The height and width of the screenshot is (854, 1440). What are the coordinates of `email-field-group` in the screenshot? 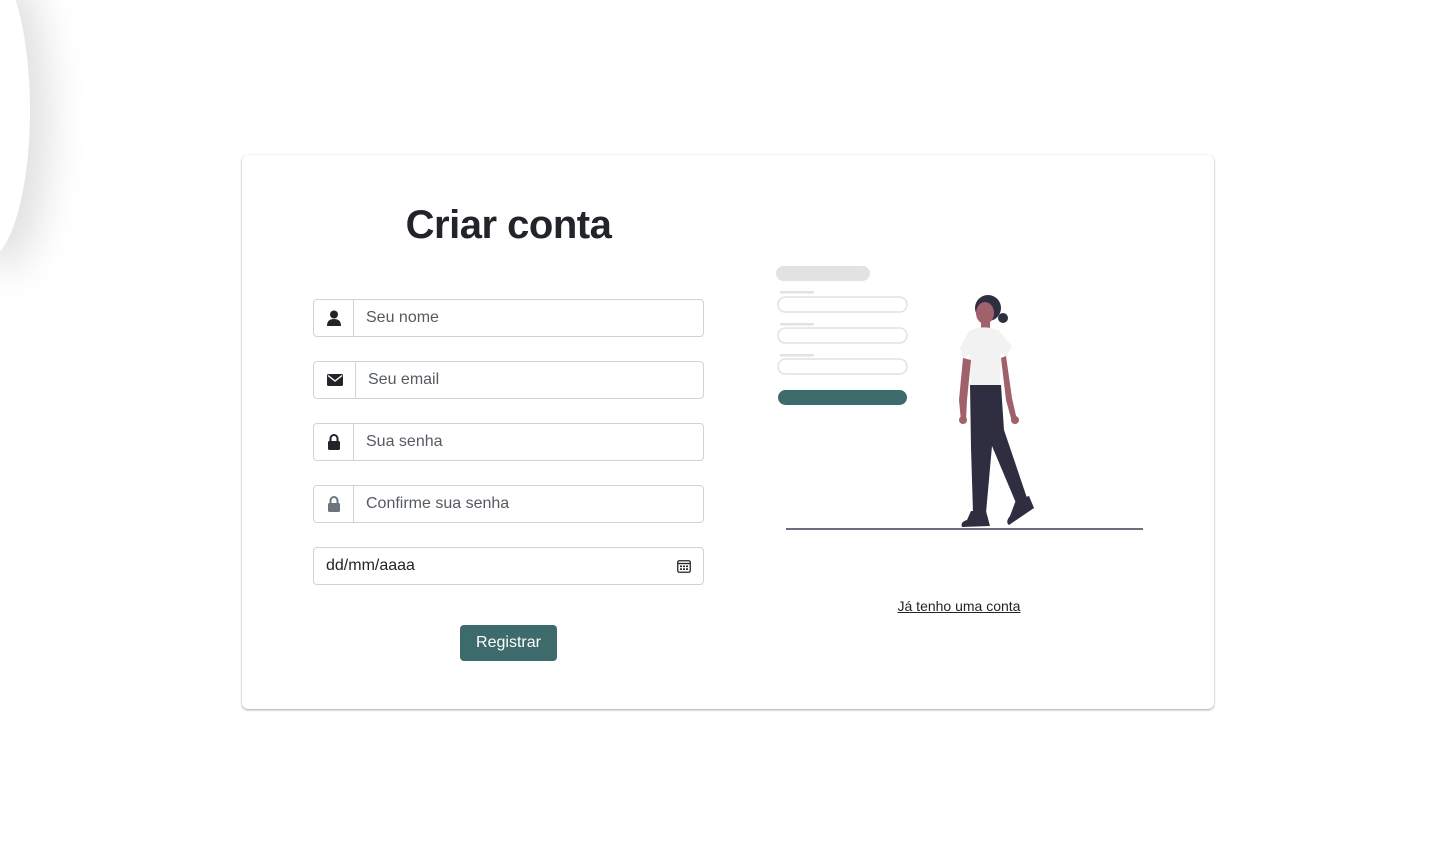 It's located at (508, 380).